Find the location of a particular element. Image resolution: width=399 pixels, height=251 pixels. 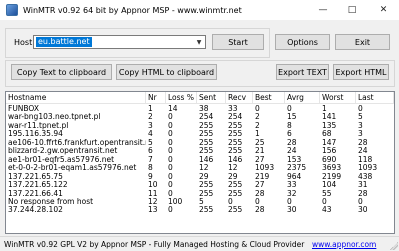

cell-recv: 12 is located at coordinates (233, 168).